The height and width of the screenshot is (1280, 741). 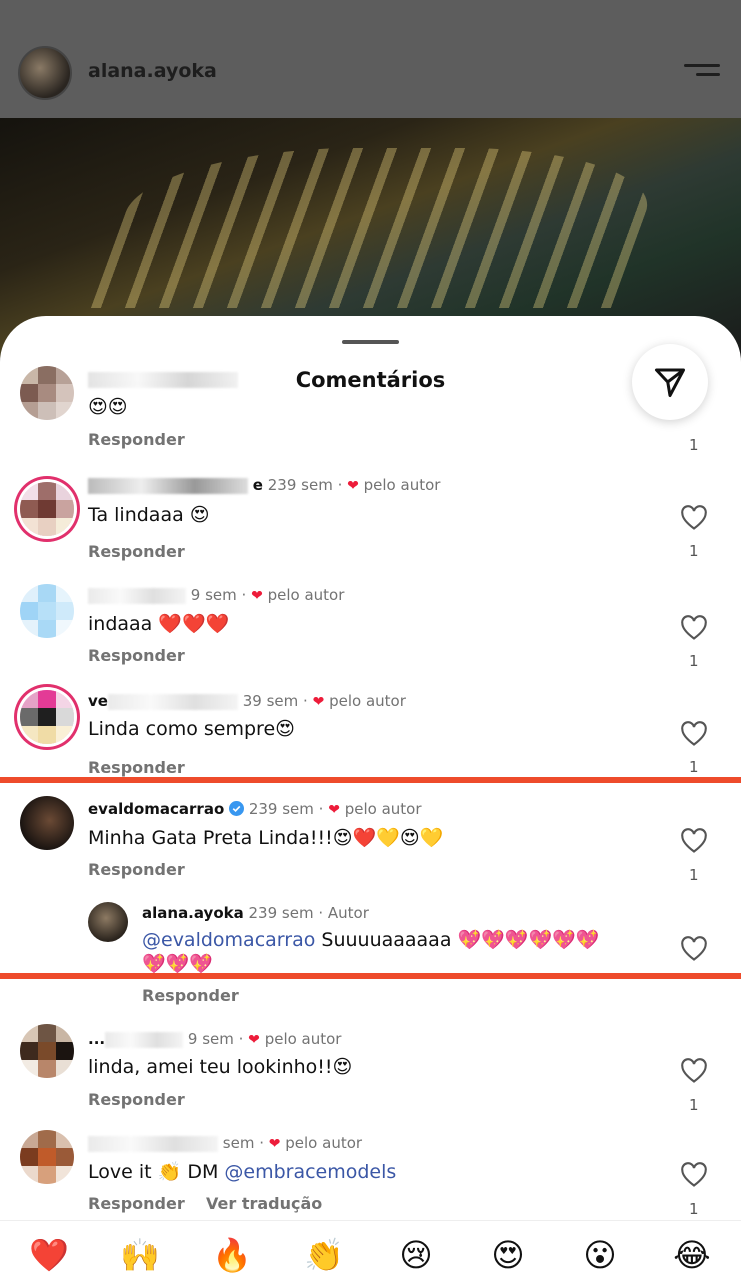 What do you see at coordinates (600, 1255) in the screenshot?
I see `emoji-surprised: 😮` at bounding box center [600, 1255].